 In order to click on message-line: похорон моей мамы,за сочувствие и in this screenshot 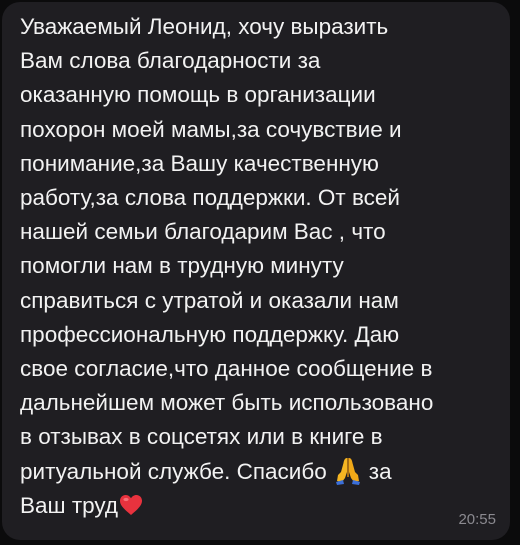, I will do `click(211, 129)`.